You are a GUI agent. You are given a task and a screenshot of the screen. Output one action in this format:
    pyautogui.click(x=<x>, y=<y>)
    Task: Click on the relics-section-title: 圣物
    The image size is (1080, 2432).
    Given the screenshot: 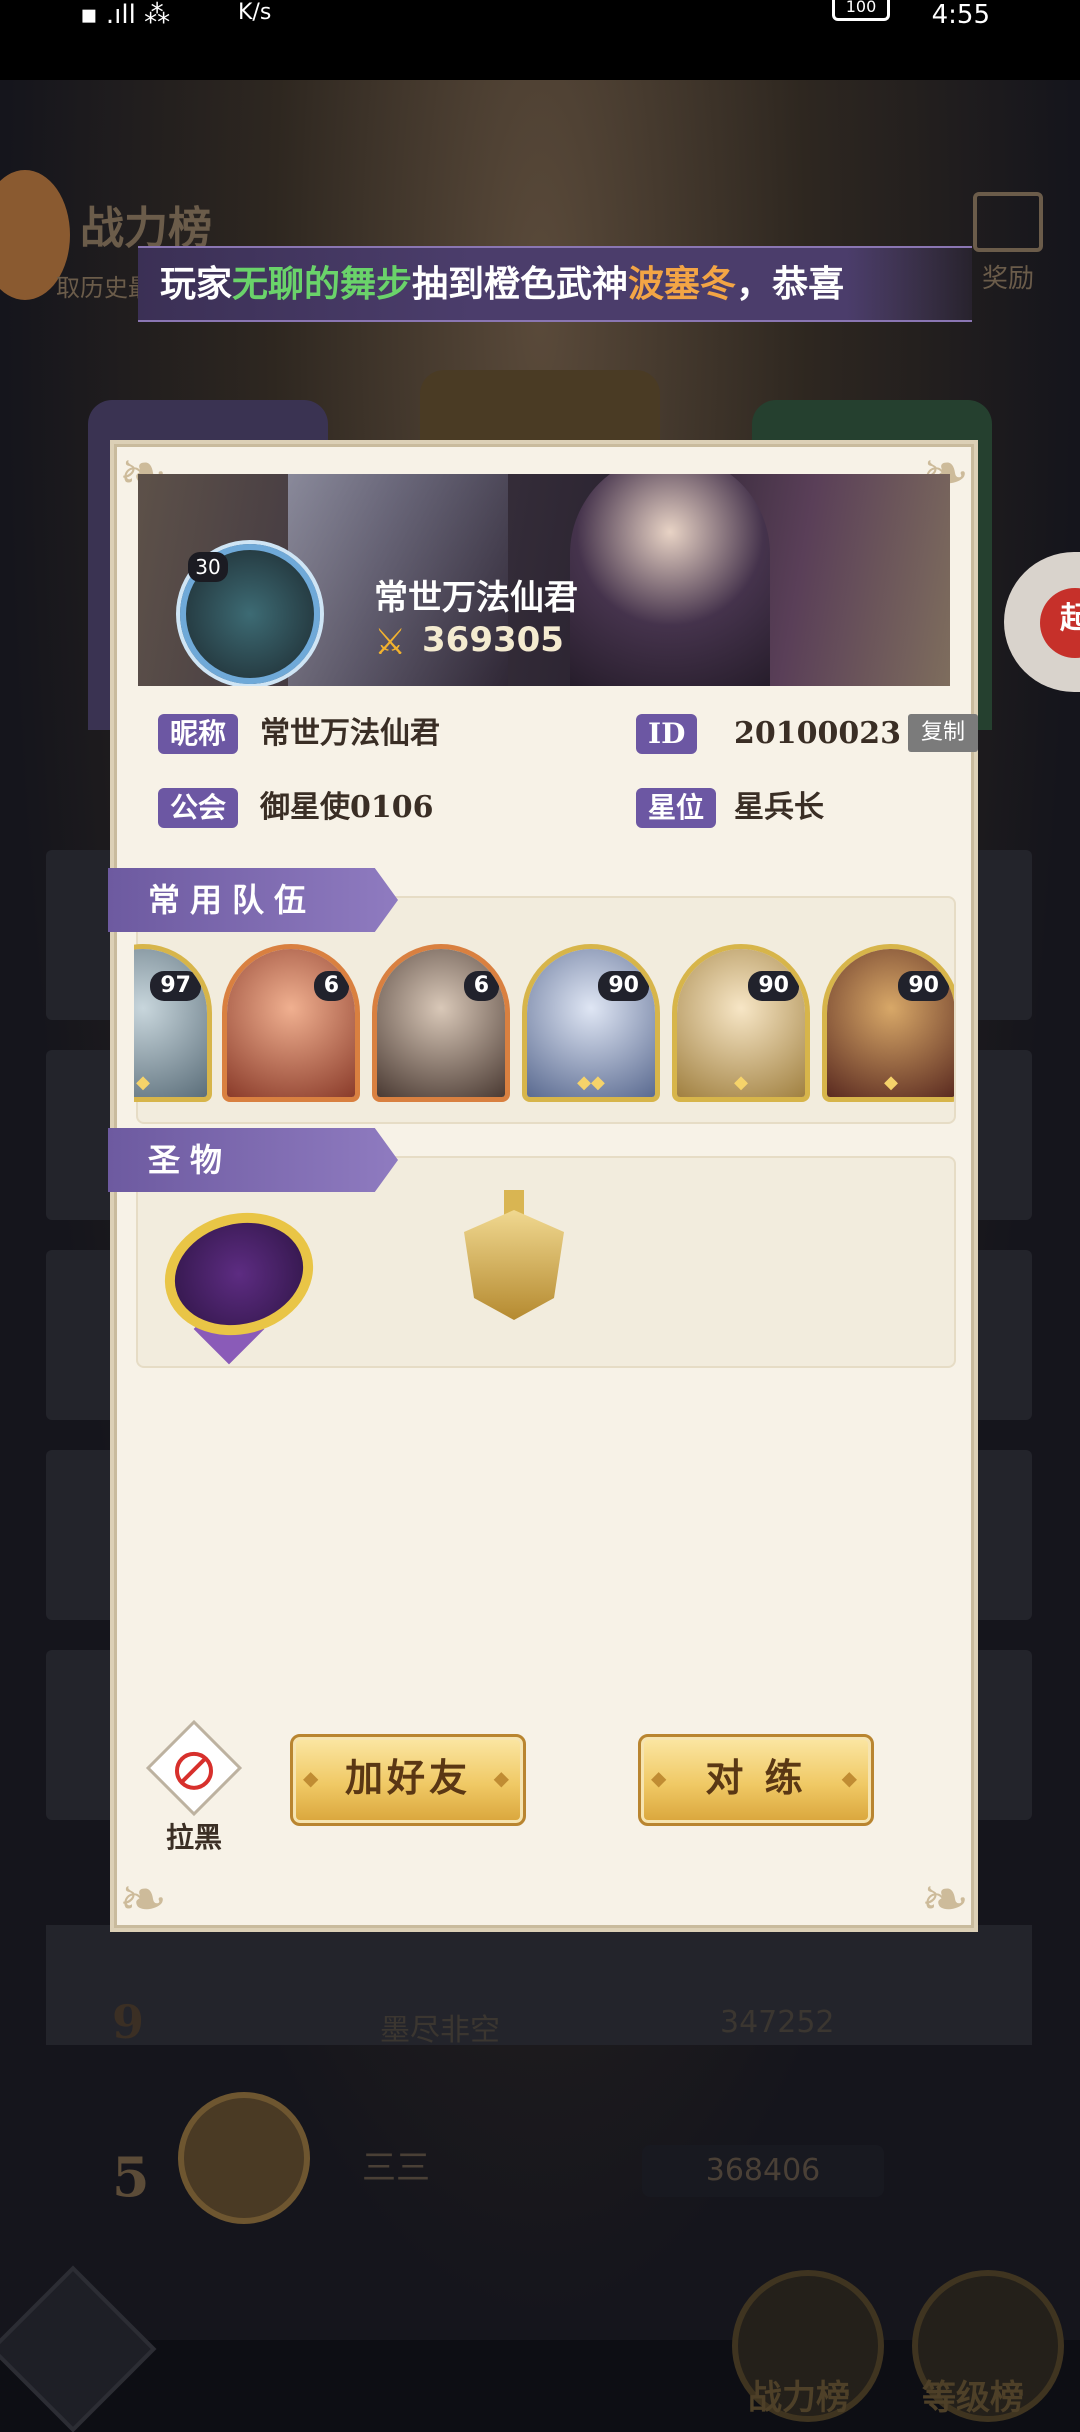 What is the action you would take?
    pyautogui.click(x=253, y=1160)
    